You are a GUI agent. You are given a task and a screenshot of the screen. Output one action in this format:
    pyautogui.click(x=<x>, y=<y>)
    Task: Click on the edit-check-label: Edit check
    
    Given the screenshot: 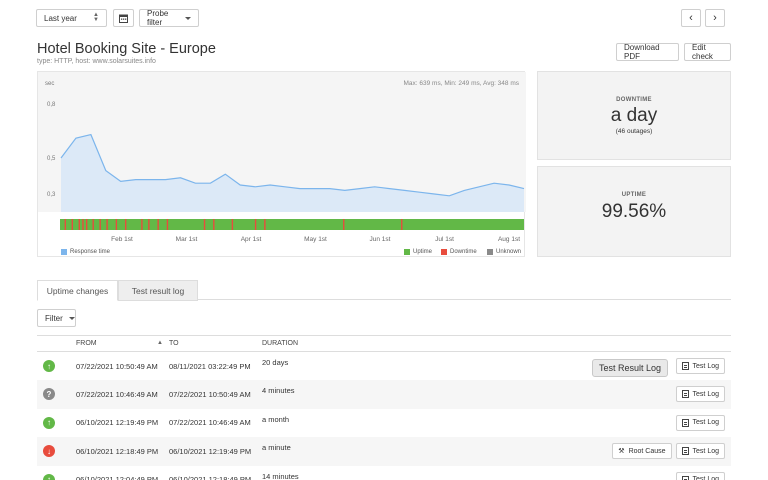 What is the action you would take?
    pyautogui.click(x=702, y=52)
    